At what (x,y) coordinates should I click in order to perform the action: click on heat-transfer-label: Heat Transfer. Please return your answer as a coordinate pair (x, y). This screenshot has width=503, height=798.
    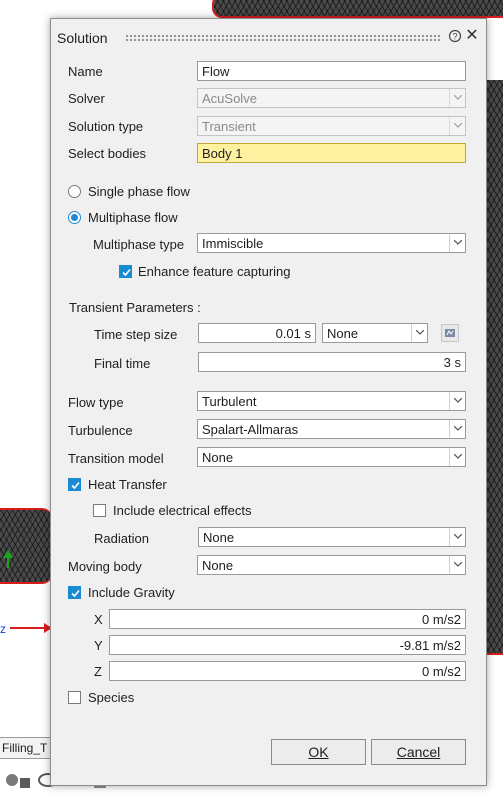
    Looking at the image, I should click on (127, 484).